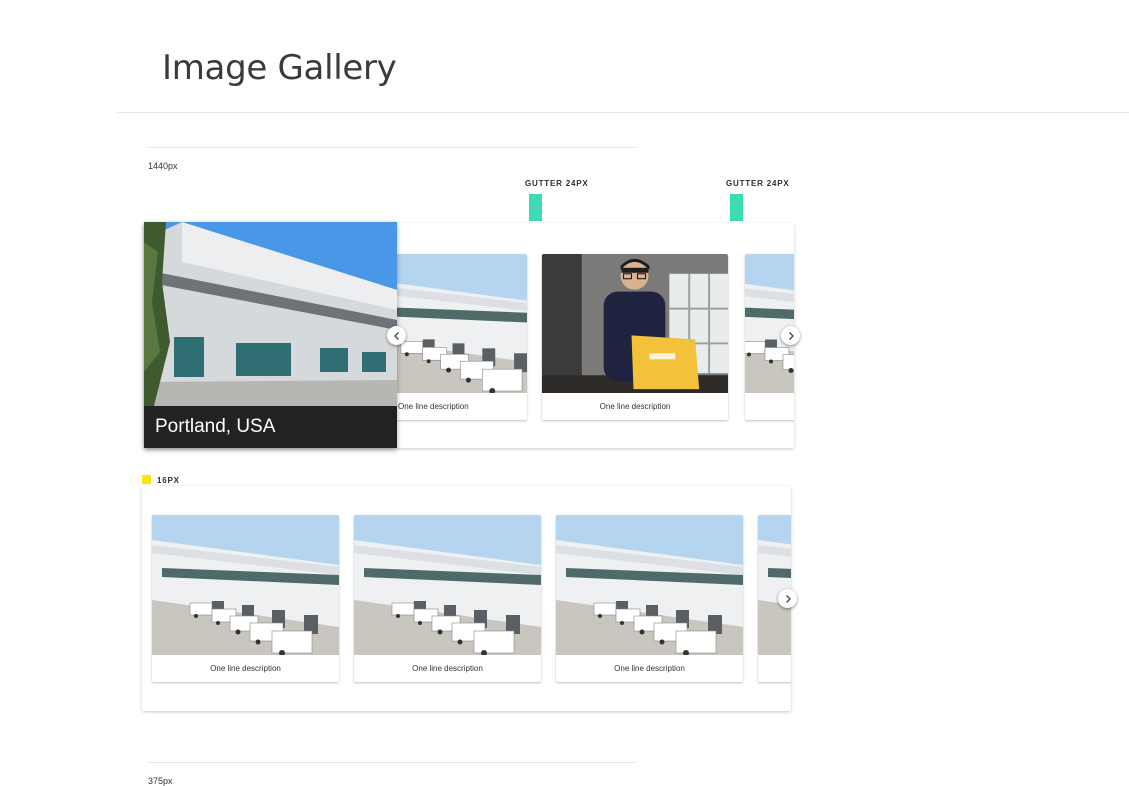  What do you see at coordinates (146, 479) in the screenshot?
I see `spacing-swatch` at bounding box center [146, 479].